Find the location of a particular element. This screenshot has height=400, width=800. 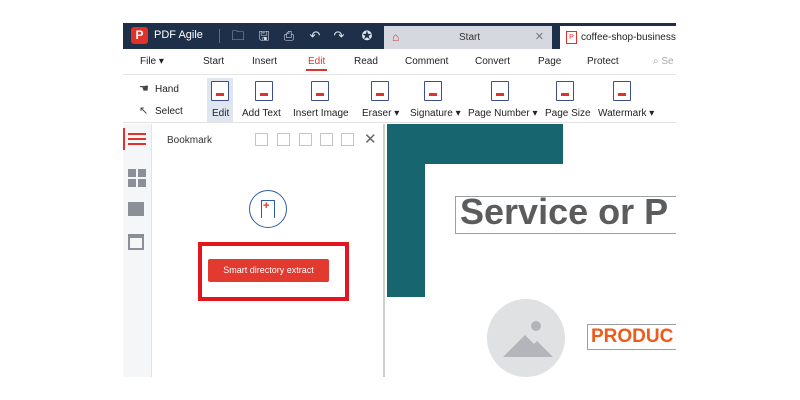

hand-tool-button: ☚ Hand is located at coordinates (159, 88).